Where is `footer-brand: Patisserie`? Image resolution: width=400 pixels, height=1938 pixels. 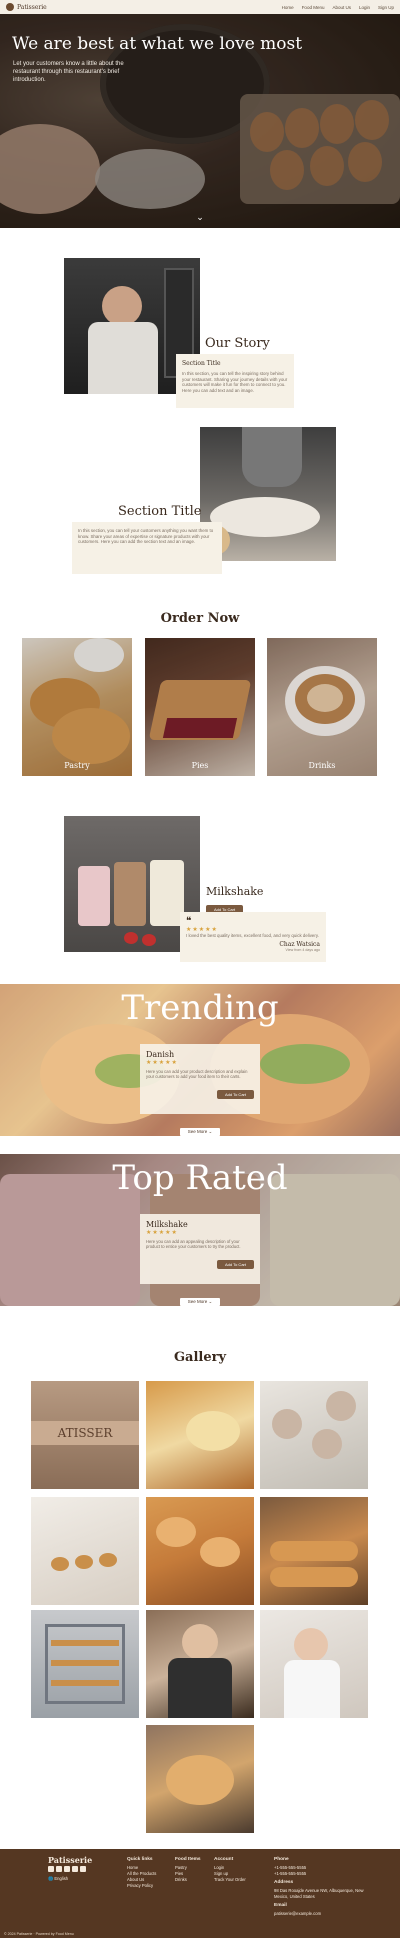
footer-brand: Patisserie is located at coordinates (70, 1860).